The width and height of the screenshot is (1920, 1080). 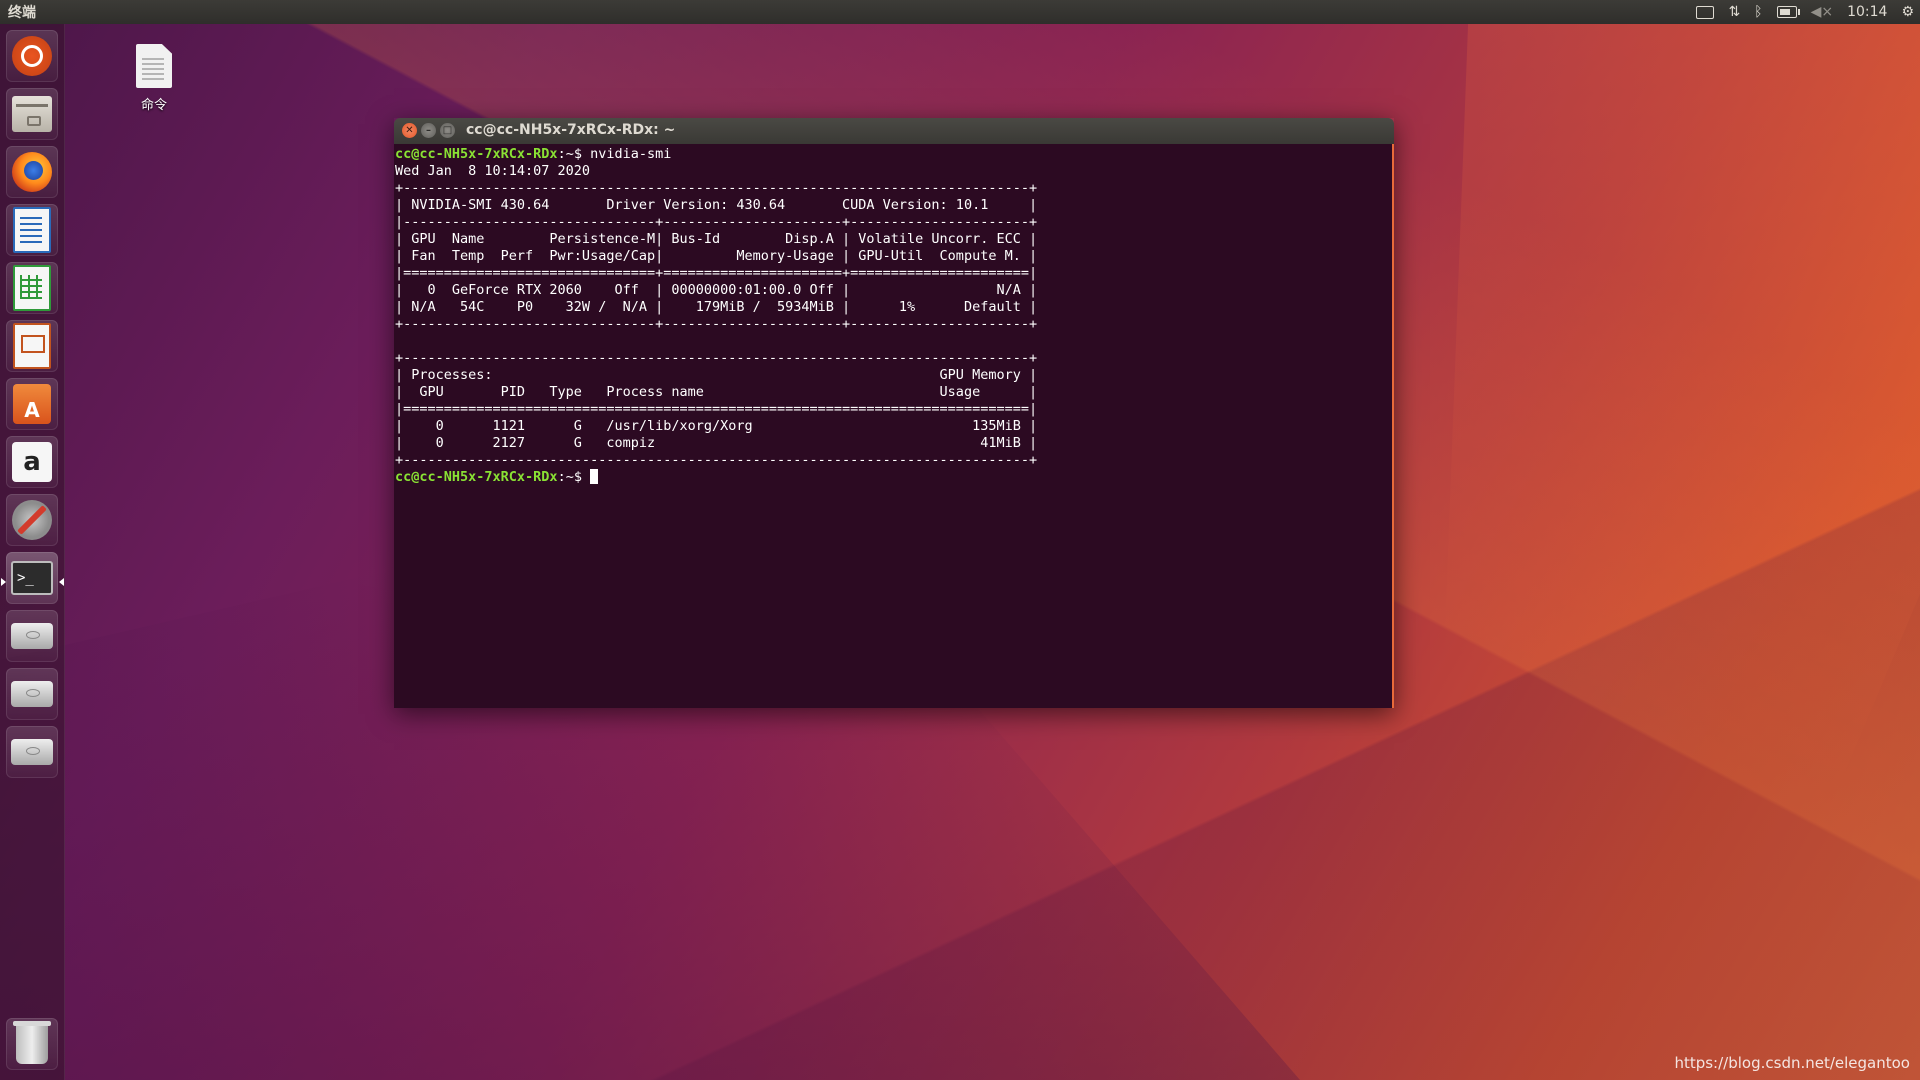 What do you see at coordinates (960, 12) in the screenshot?
I see `top-panel: 终端 ⇅ ᛒ ◀× 10:14 ⚙` at bounding box center [960, 12].